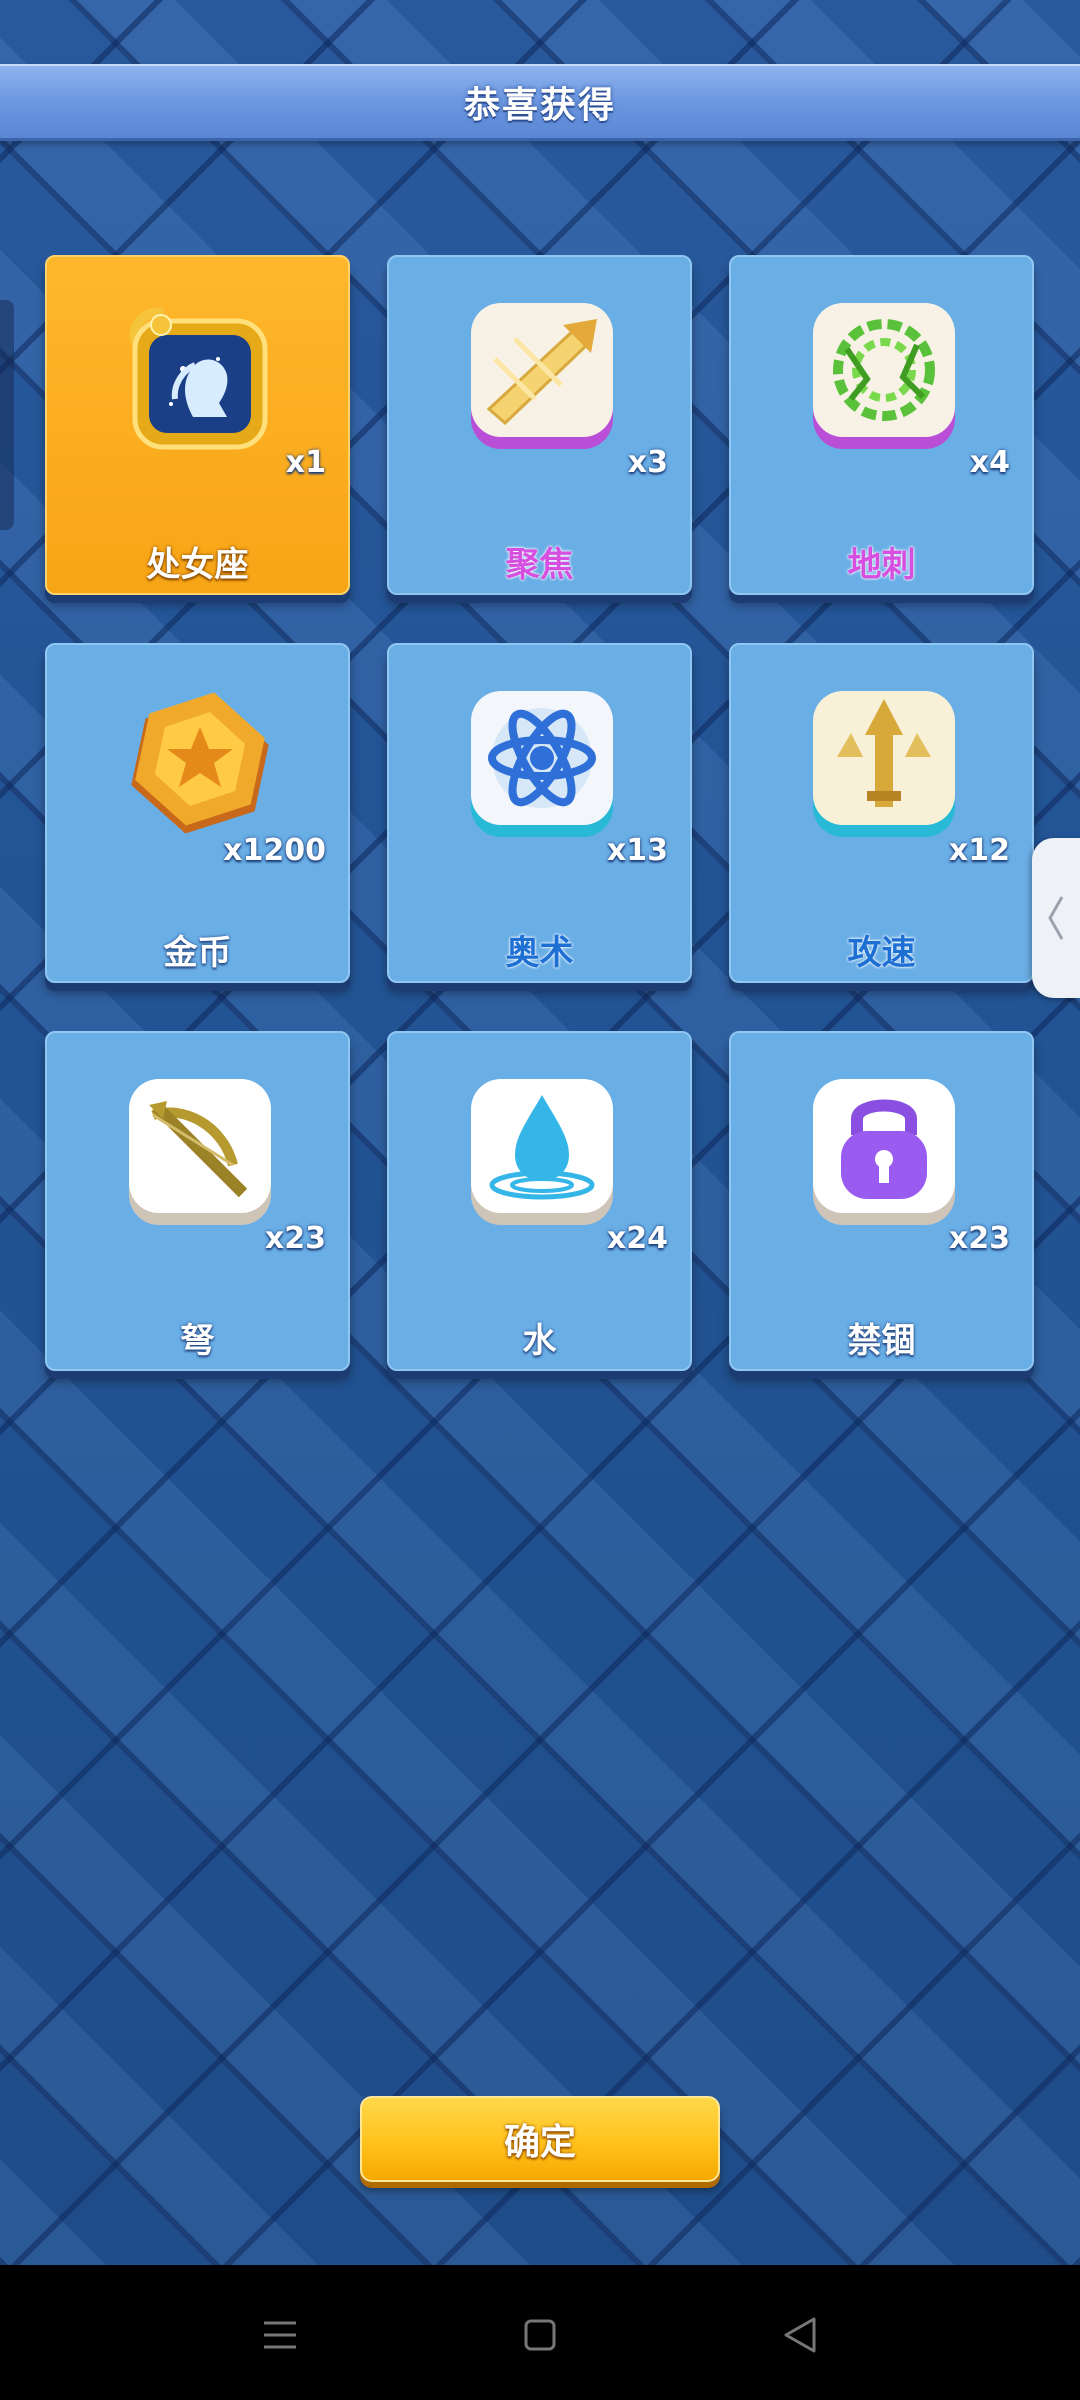 The image size is (1080, 2400). I want to click on reward-name: 金币, so click(197, 953).